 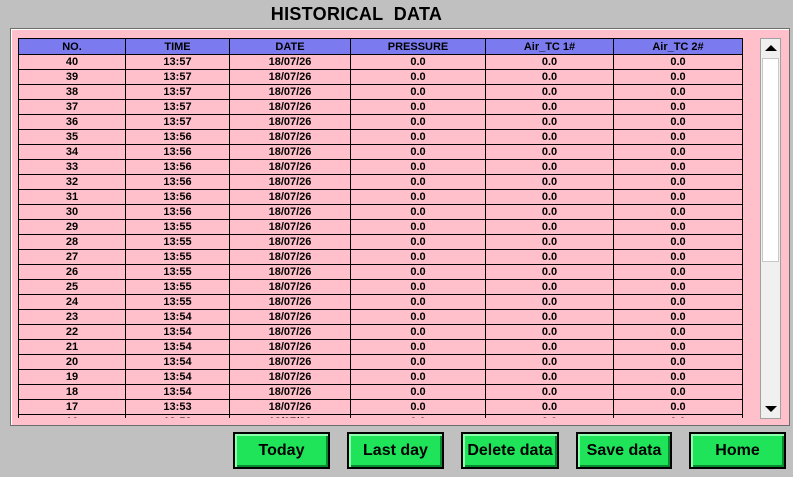 I want to click on table-row: 23 13:54 18/07/26 0.0 0.0 0.0, so click(x=380, y=317).